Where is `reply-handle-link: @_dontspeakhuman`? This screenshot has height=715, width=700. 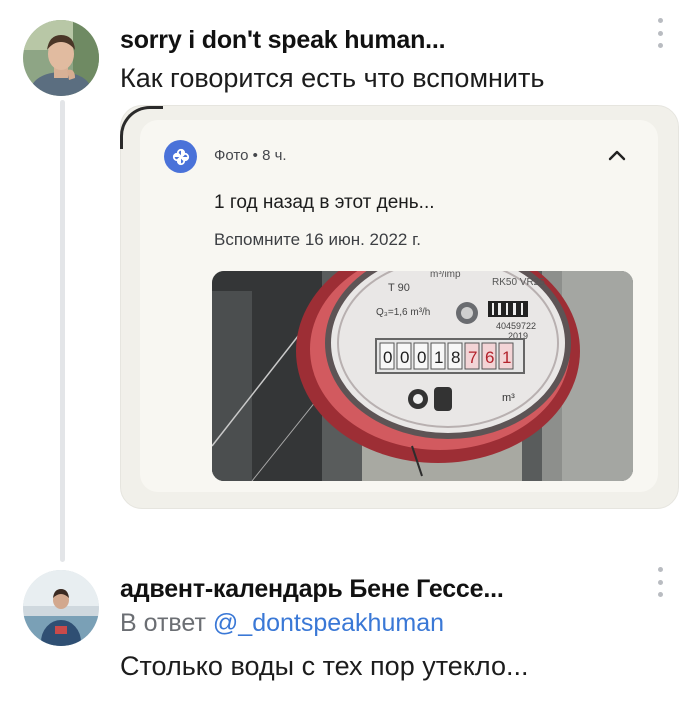 reply-handle-link: @_dontspeakhuman is located at coordinates (328, 623).